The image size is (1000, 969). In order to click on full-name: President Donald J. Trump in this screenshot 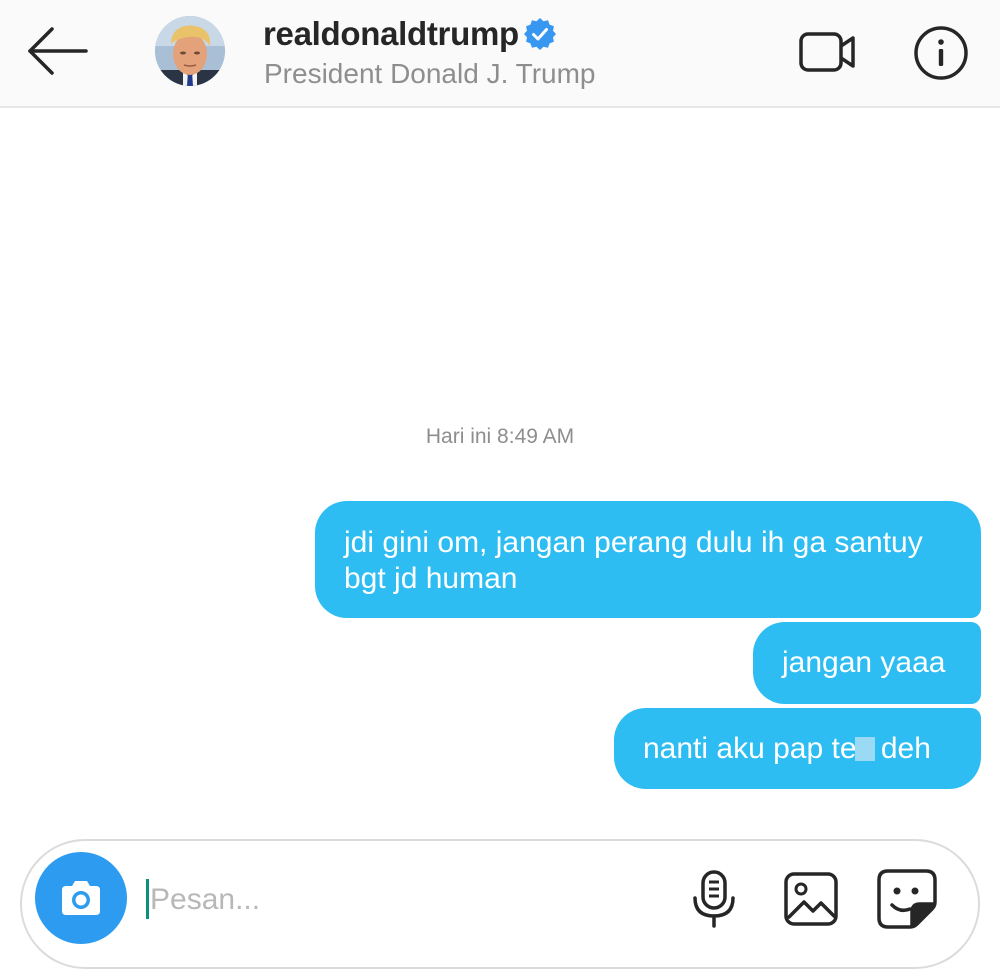, I will do `click(430, 73)`.